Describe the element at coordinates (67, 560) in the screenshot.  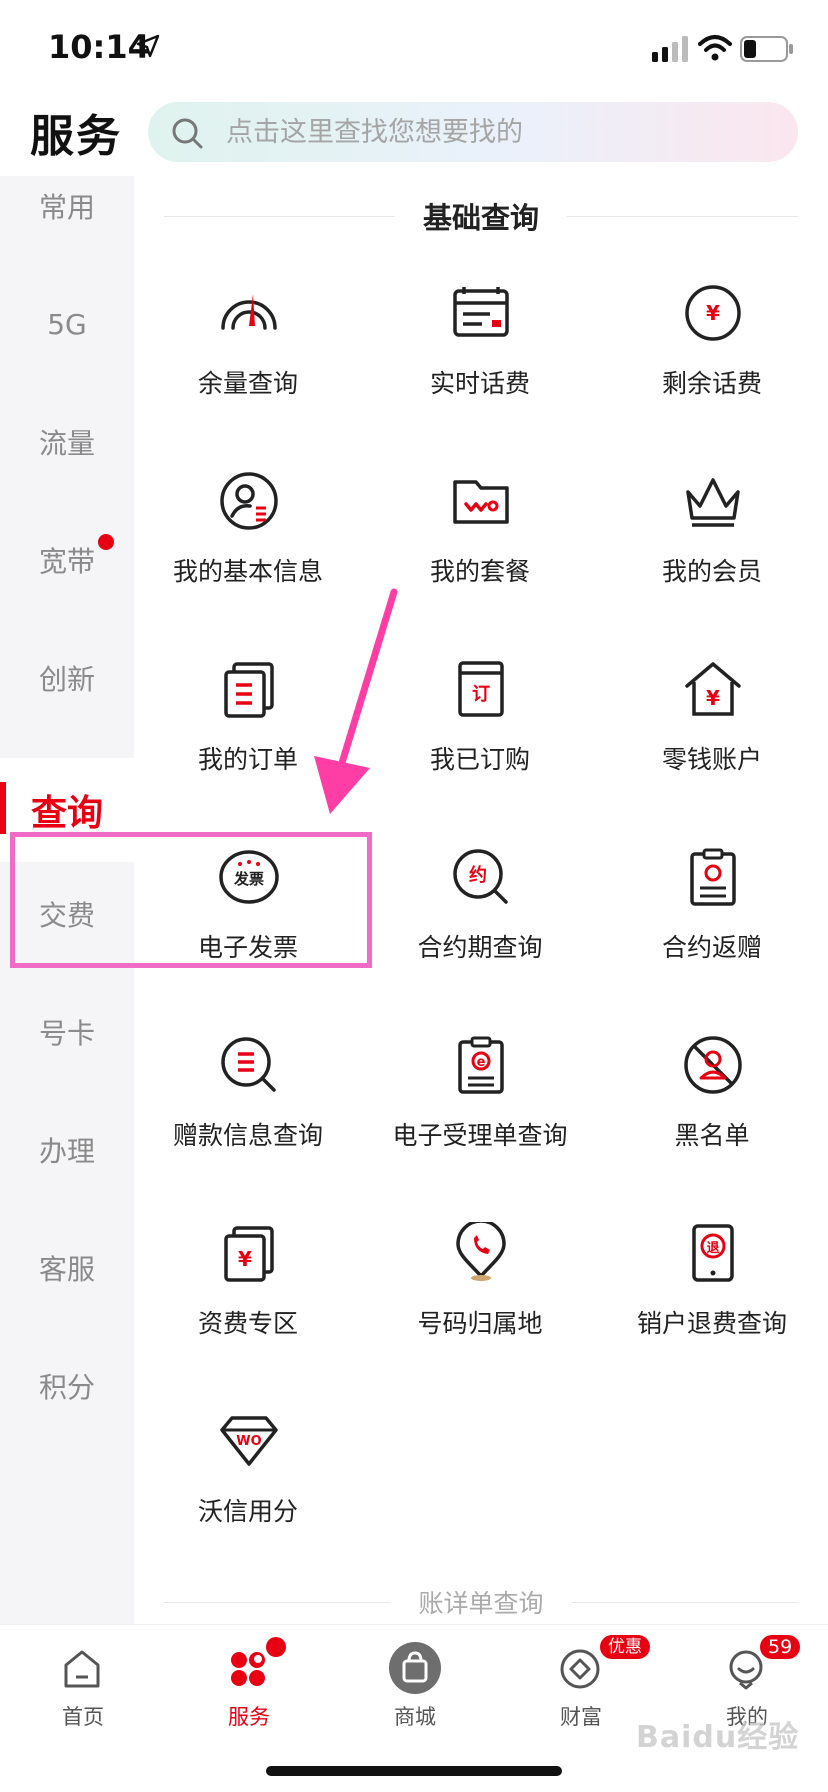
I see `sidebar-item-broadband: 宽带` at that location.